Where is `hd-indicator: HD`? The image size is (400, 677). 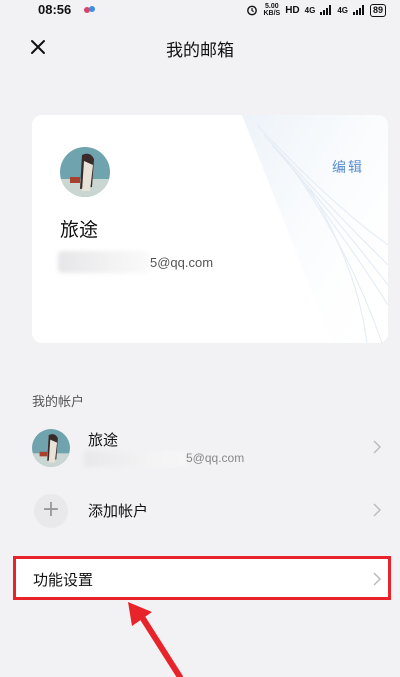 hd-indicator: HD is located at coordinates (292, 10).